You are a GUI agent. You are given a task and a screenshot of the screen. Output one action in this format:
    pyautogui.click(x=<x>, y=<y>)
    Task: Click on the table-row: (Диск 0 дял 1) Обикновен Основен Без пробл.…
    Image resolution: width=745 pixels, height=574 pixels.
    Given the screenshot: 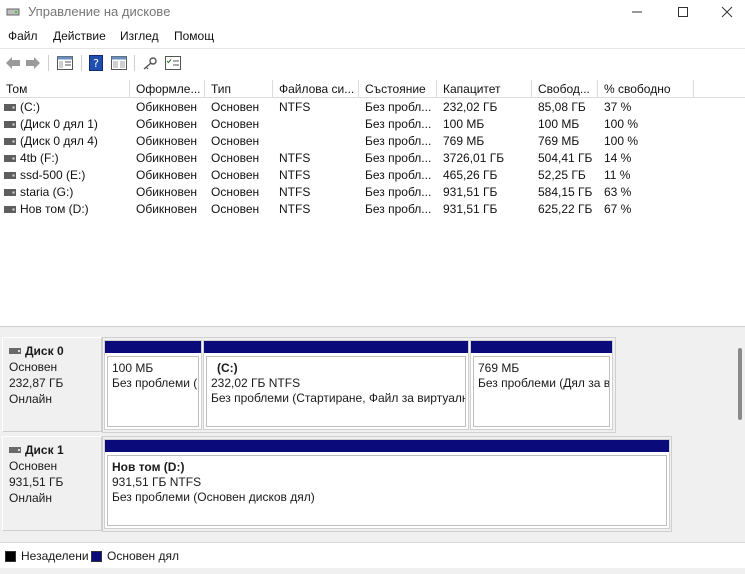 What is the action you would take?
    pyautogui.click(x=372, y=124)
    